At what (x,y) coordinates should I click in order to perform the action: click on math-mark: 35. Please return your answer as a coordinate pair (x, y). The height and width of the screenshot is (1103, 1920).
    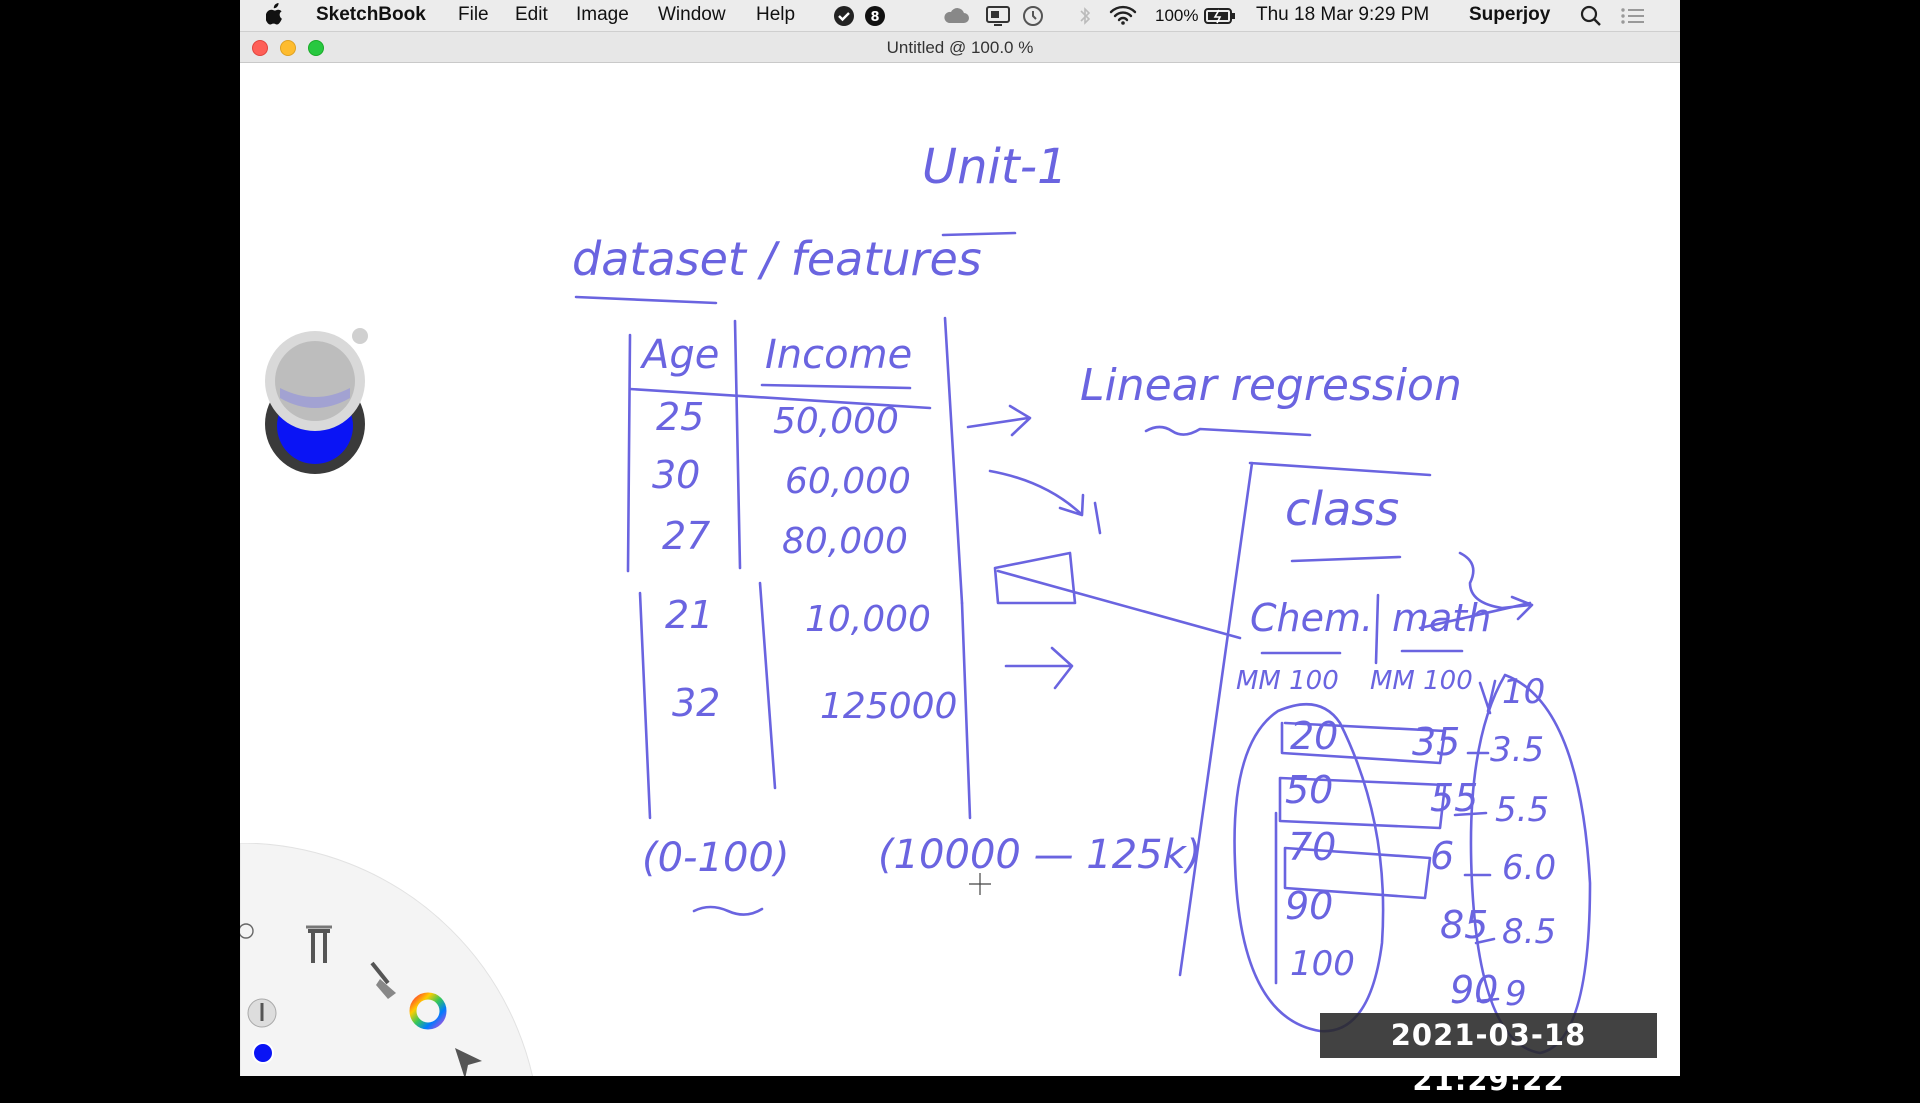
    Looking at the image, I should click on (1436, 742).